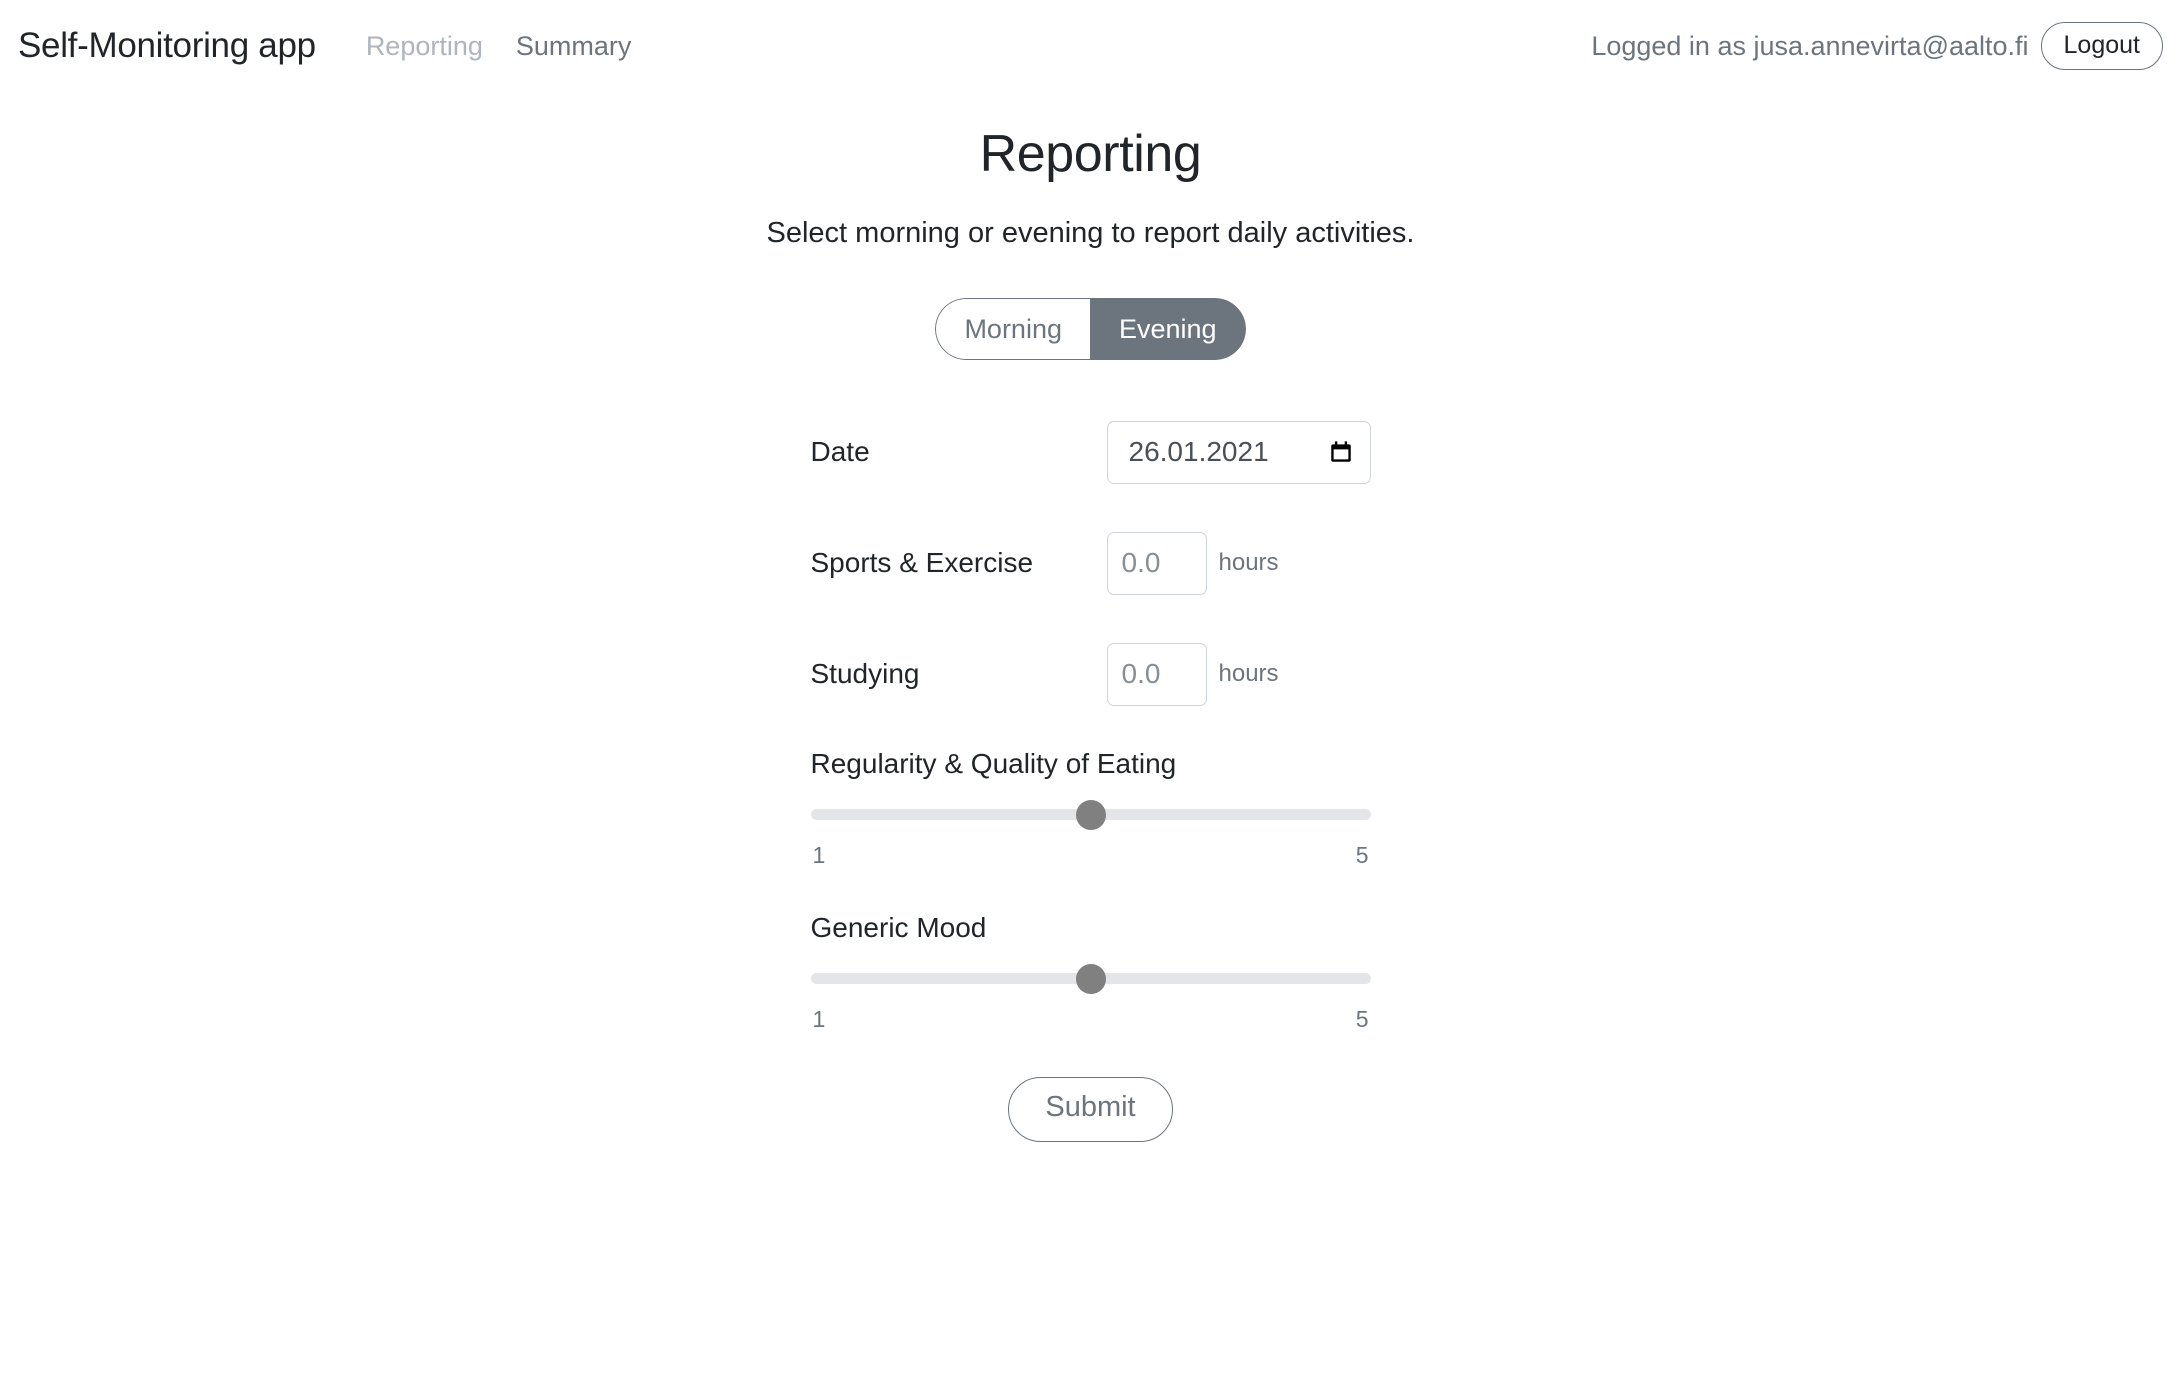  What do you see at coordinates (2101, 46) in the screenshot?
I see `logout-button: Logout` at bounding box center [2101, 46].